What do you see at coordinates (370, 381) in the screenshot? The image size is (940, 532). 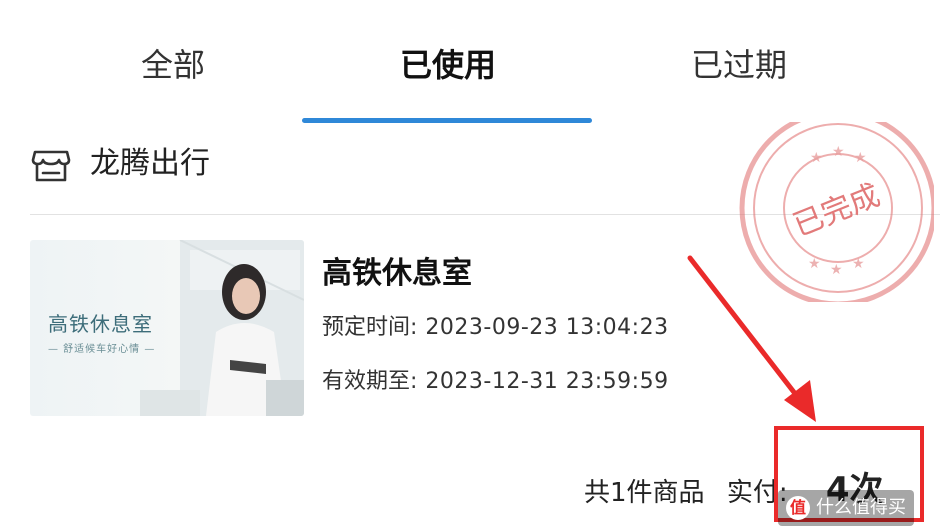 I see `expiry-label: 有效期至:` at bounding box center [370, 381].